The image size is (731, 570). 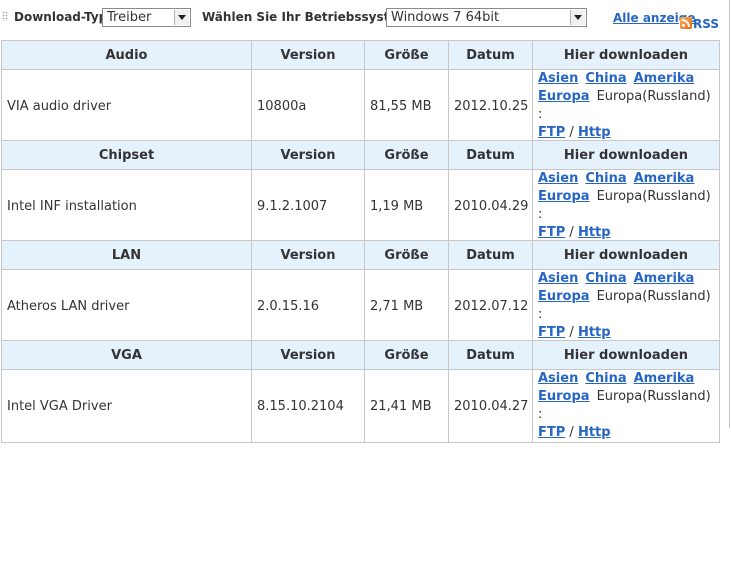 I want to click on rss-link: RSS, so click(x=699, y=22).